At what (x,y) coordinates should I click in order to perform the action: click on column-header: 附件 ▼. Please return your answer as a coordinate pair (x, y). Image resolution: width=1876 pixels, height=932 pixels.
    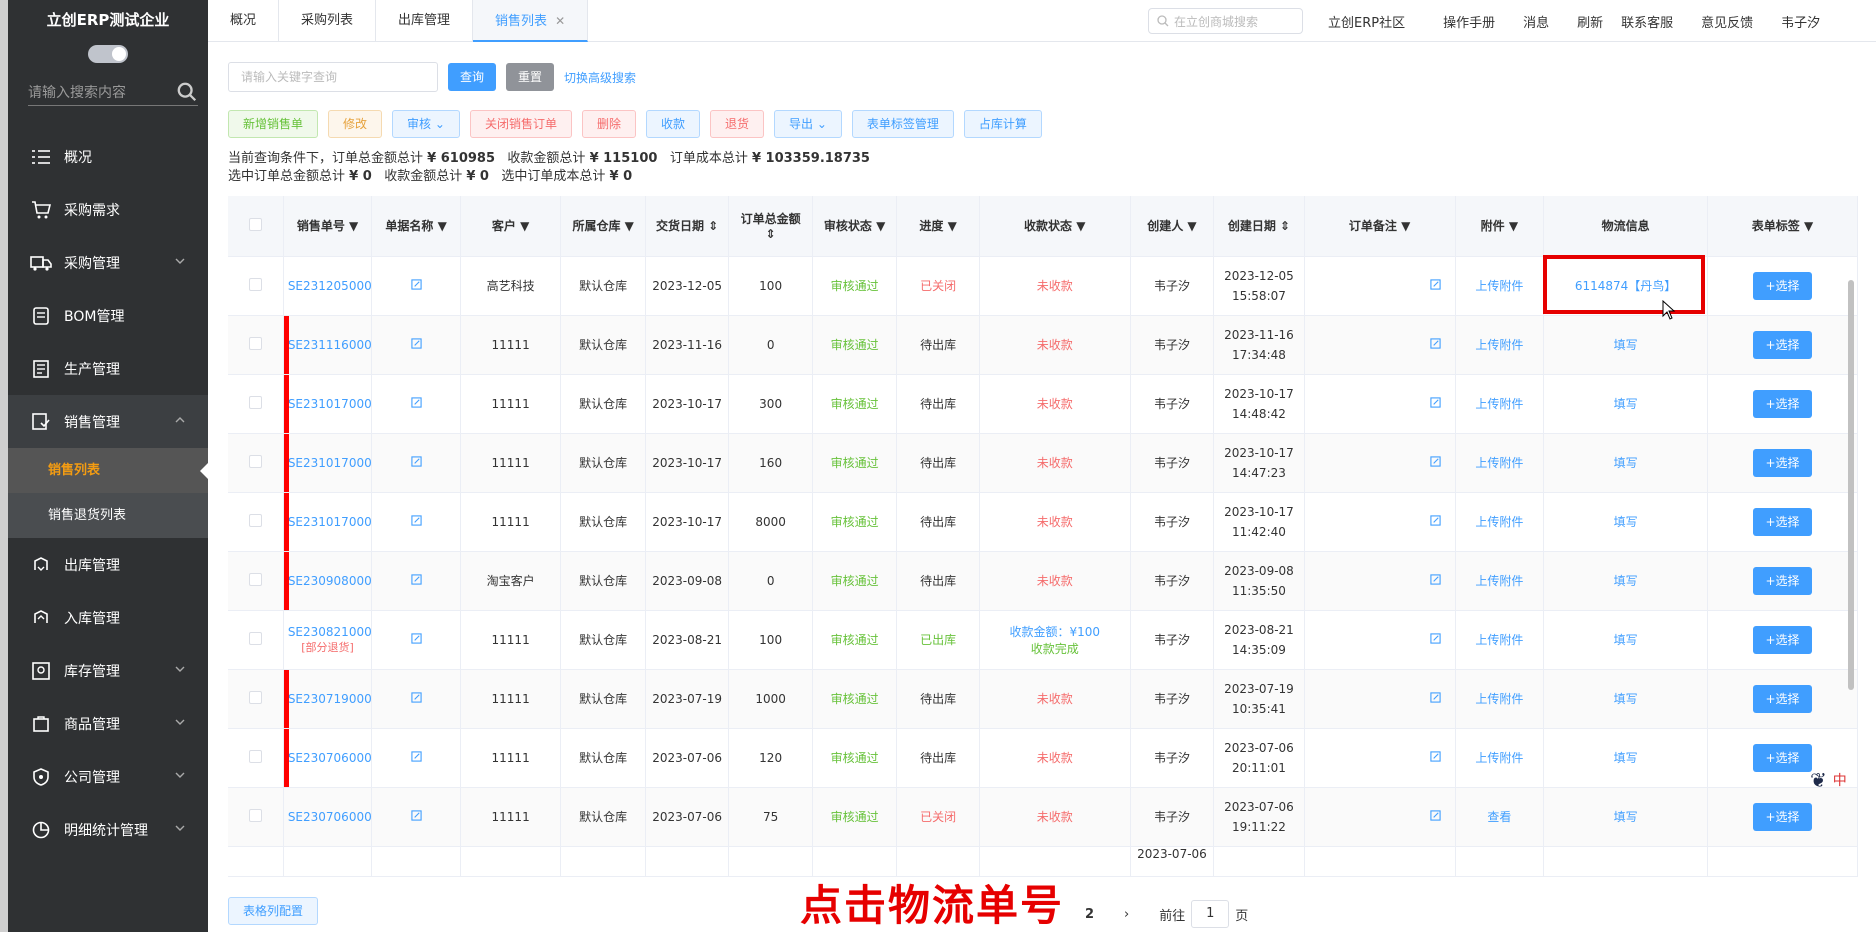
    Looking at the image, I should click on (1500, 226).